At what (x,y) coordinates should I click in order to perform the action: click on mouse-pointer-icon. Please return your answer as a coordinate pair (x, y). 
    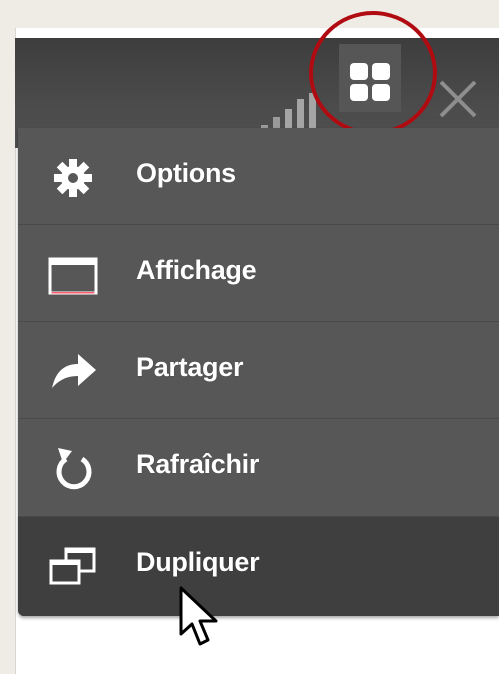
    Looking at the image, I should click on (198, 616).